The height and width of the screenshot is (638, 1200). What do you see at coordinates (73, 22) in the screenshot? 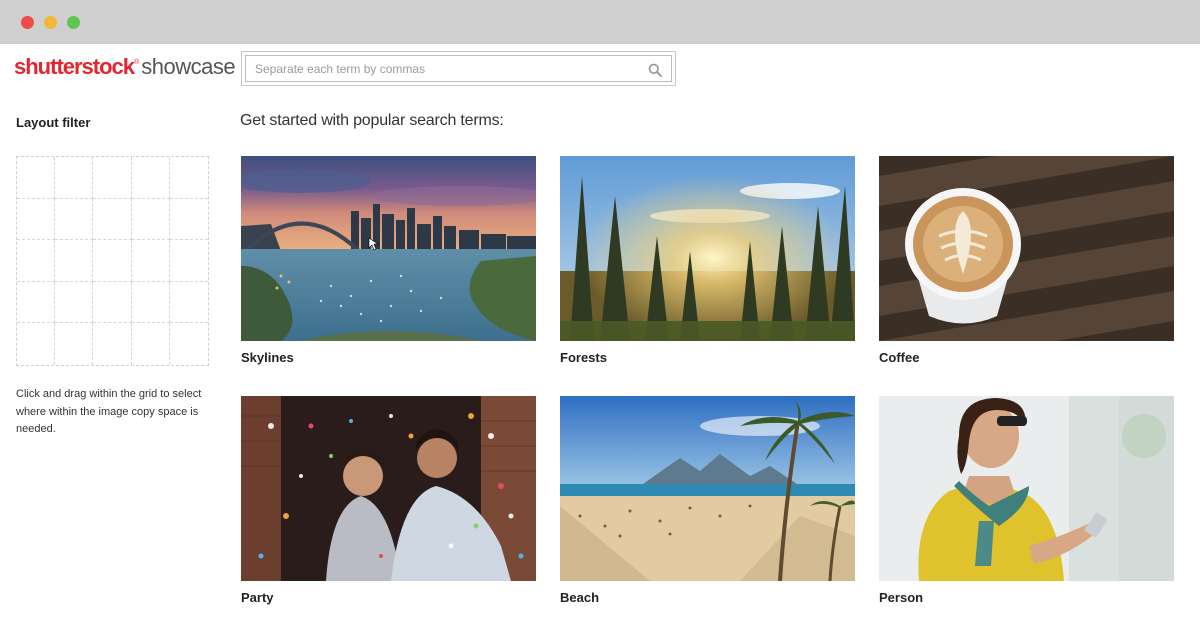
I see `maximize-window-button` at bounding box center [73, 22].